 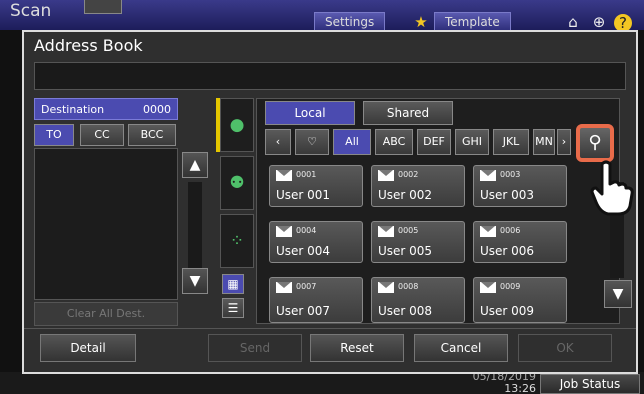 I want to click on user-number: 0002, so click(x=408, y=174).